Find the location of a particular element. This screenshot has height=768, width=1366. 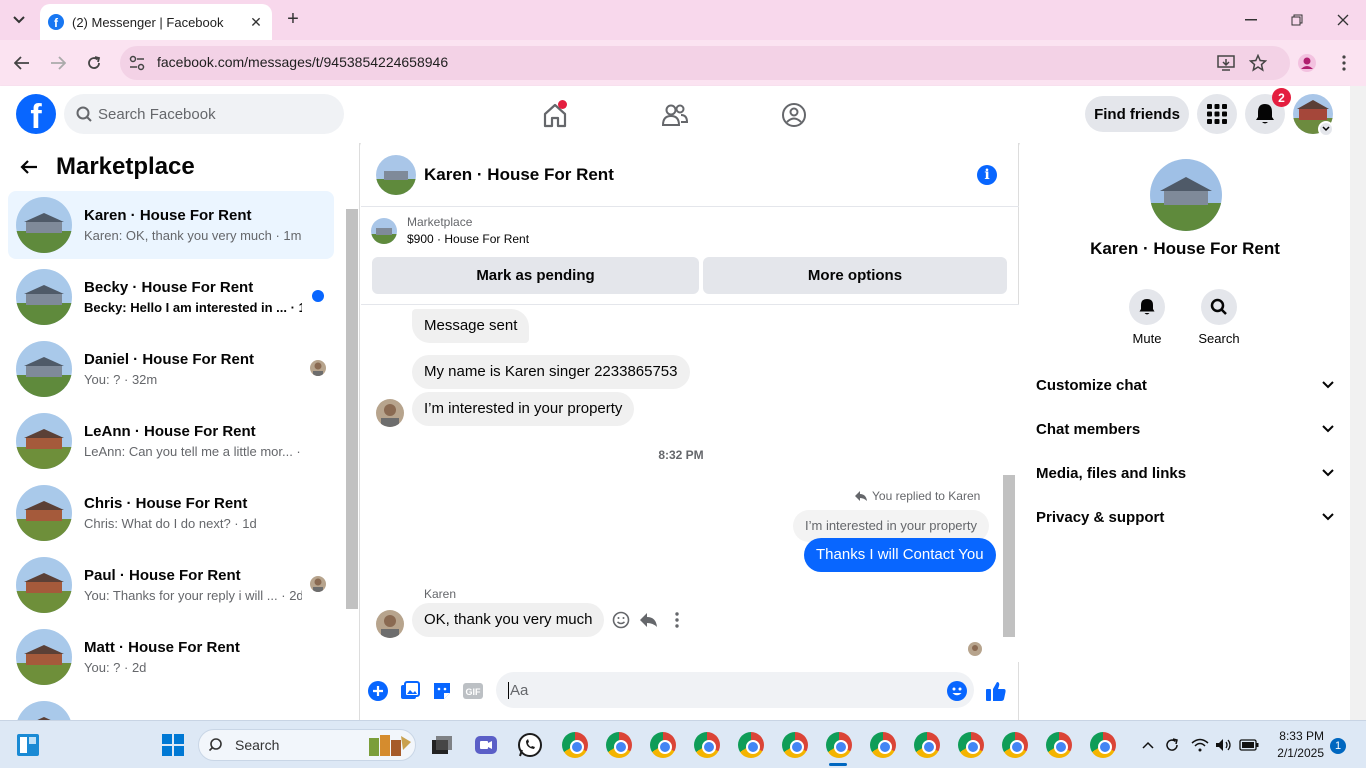

close-window-button is located at coordinates (1343, 20).